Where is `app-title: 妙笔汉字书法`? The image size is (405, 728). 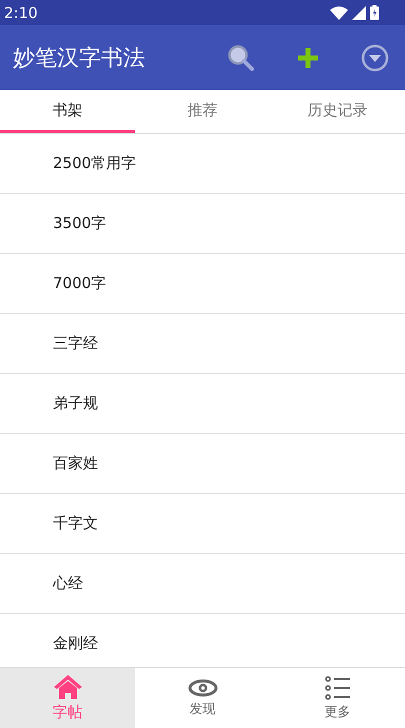
app-title: 妙笔汉字书法 is located at coordinates (79, 58).